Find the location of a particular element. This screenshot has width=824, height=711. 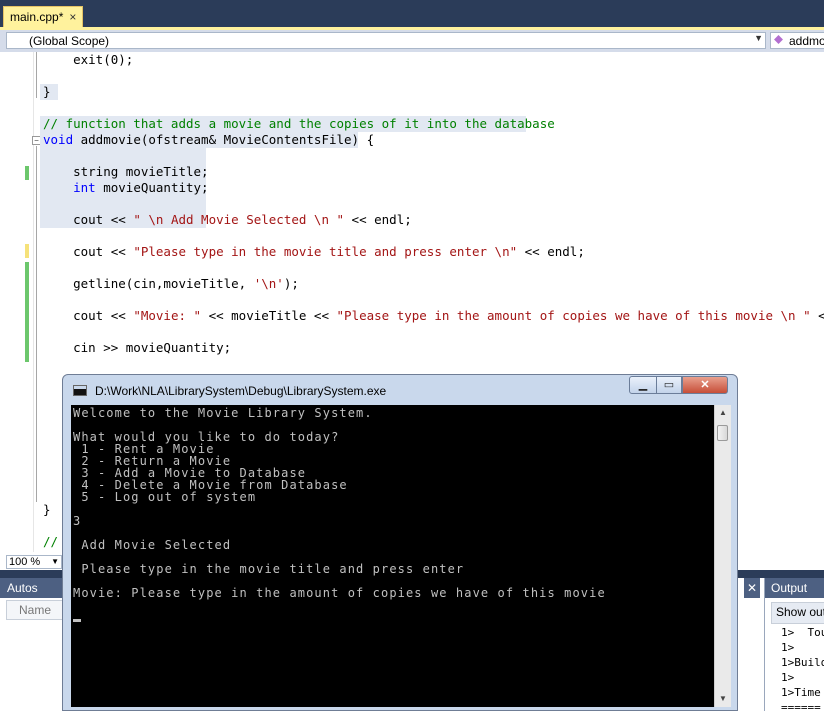

zoom-dropdown: 100 % ▼ is located at coordinates (34, 562).